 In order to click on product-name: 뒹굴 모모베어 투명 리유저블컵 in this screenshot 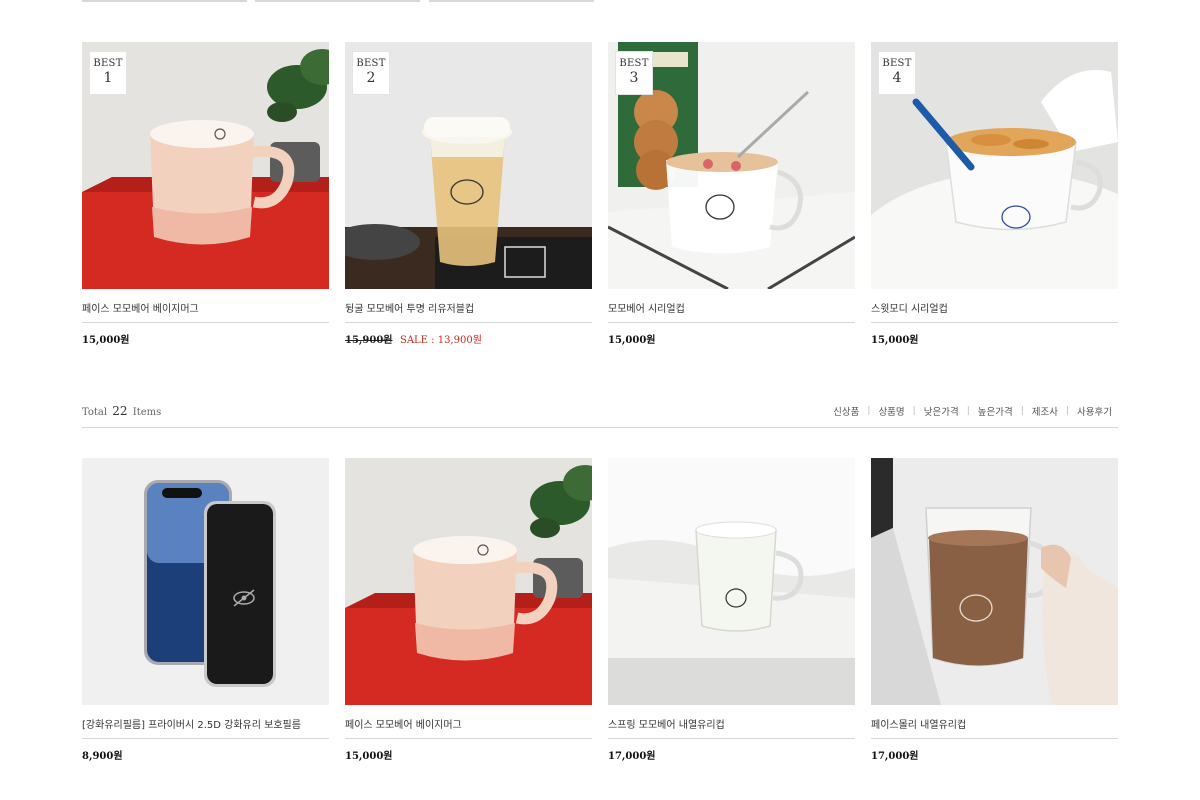, I will do `click(468, 307)`.